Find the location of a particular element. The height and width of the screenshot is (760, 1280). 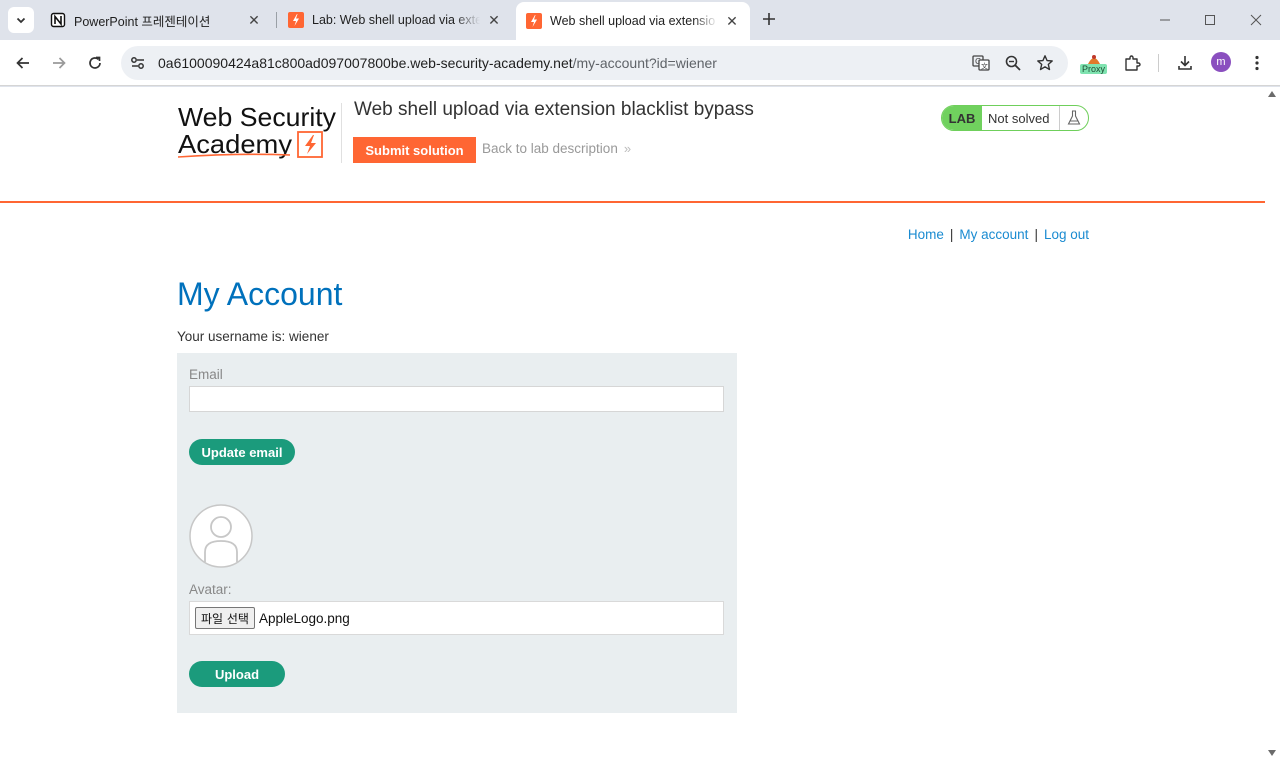

extensions-button is located at coordinates (1132, 63).